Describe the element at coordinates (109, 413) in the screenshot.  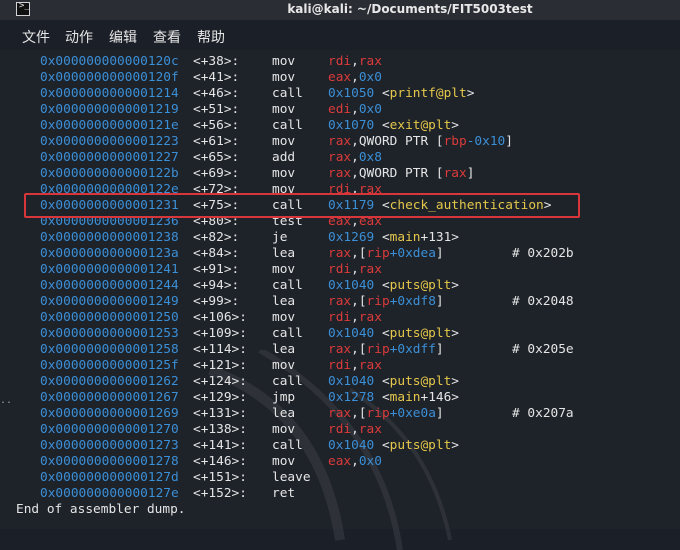
I see `instruction-address: 0x0000000000001269` at that location.